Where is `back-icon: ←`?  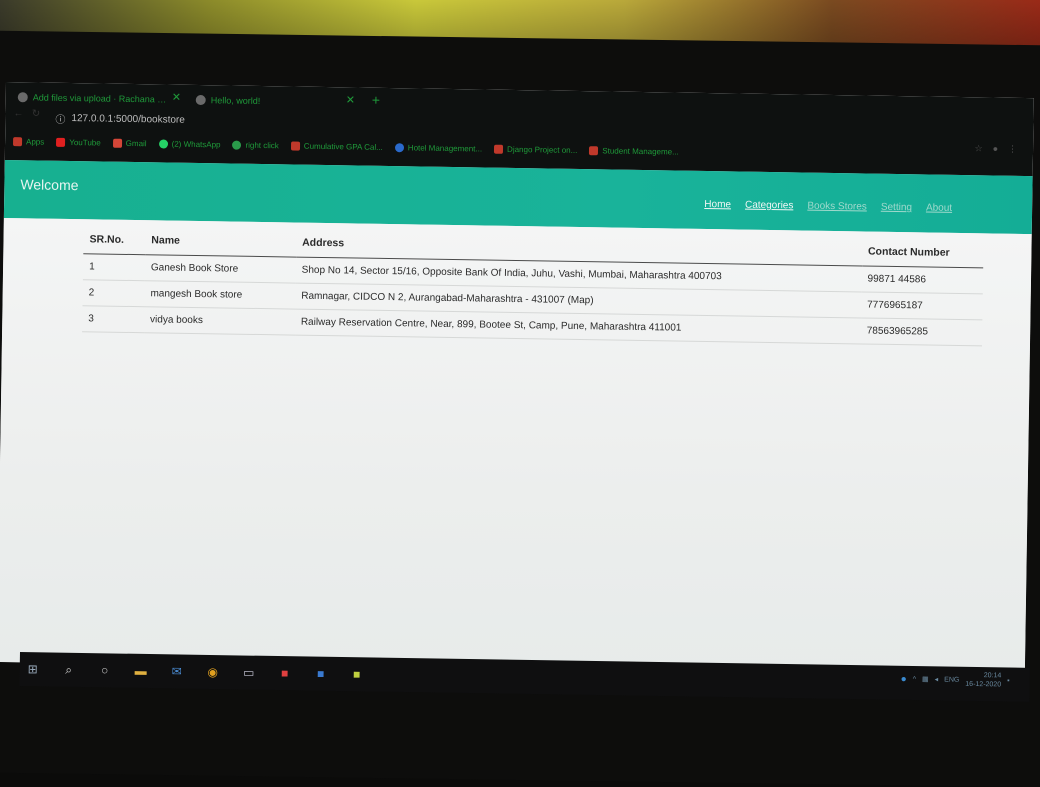 back-icon: ← is located at coordinates (18, 113).